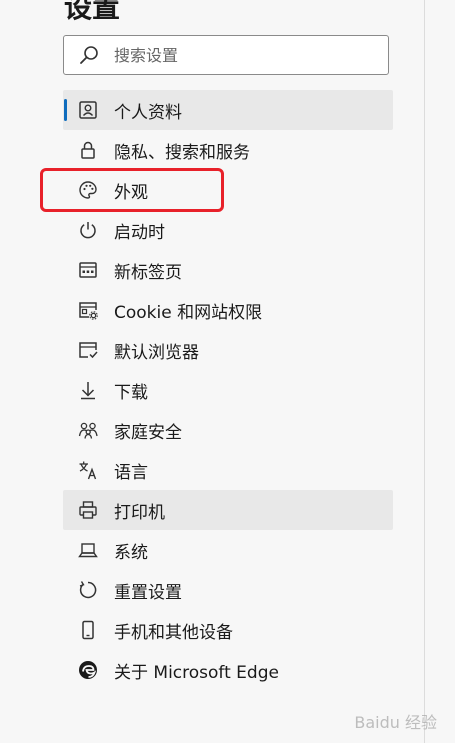 The width and height of the screenshot is (455, 743). I want to click on nav-label: 隐私、搜索和服务, so click(182, 152).